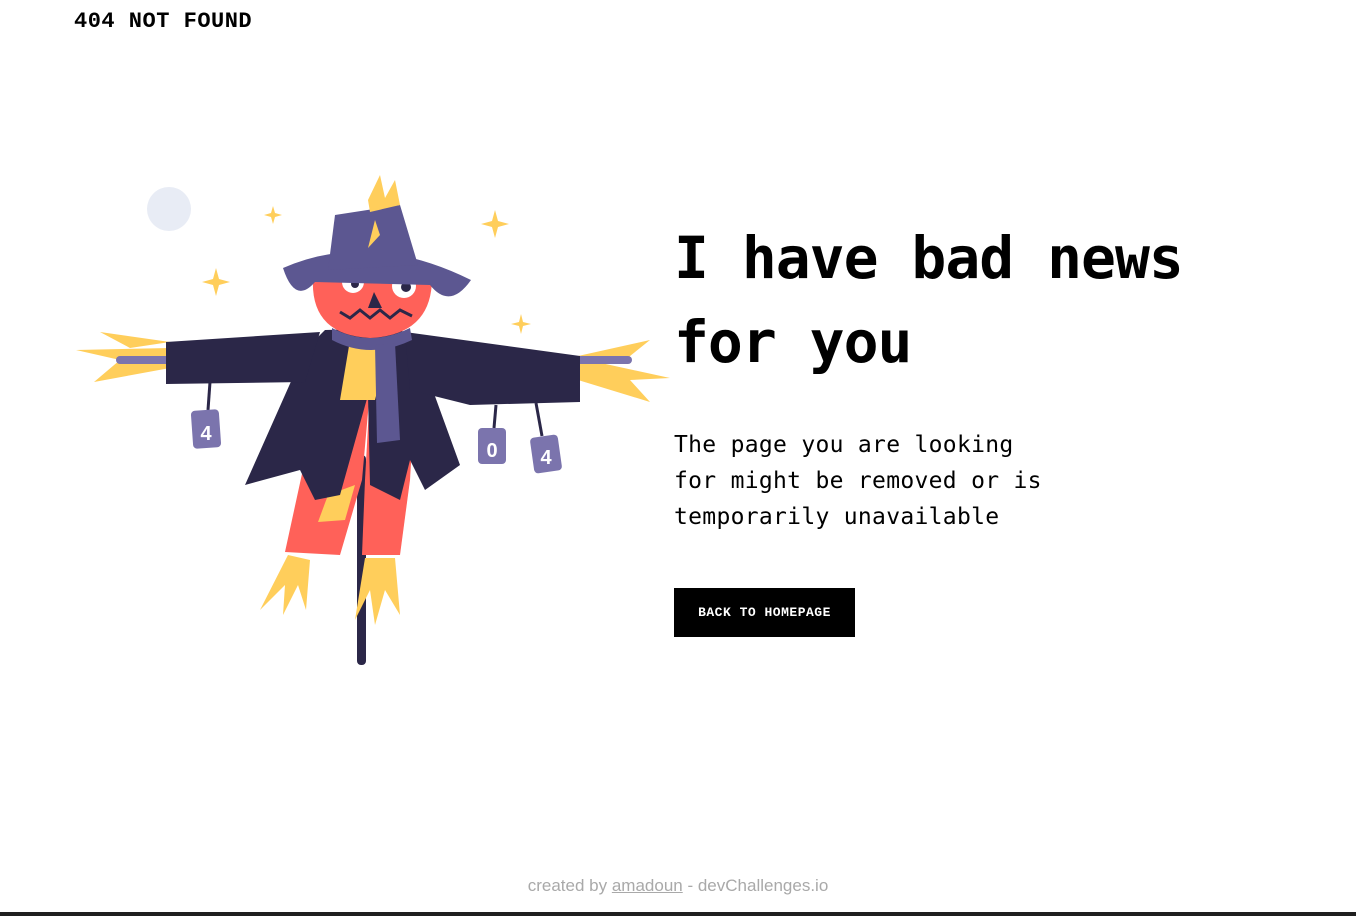 The image size is (1356, 916). Describe the element at coordinates (491, 451) in the screenshot. I see `can-label-2: 0` at that location.